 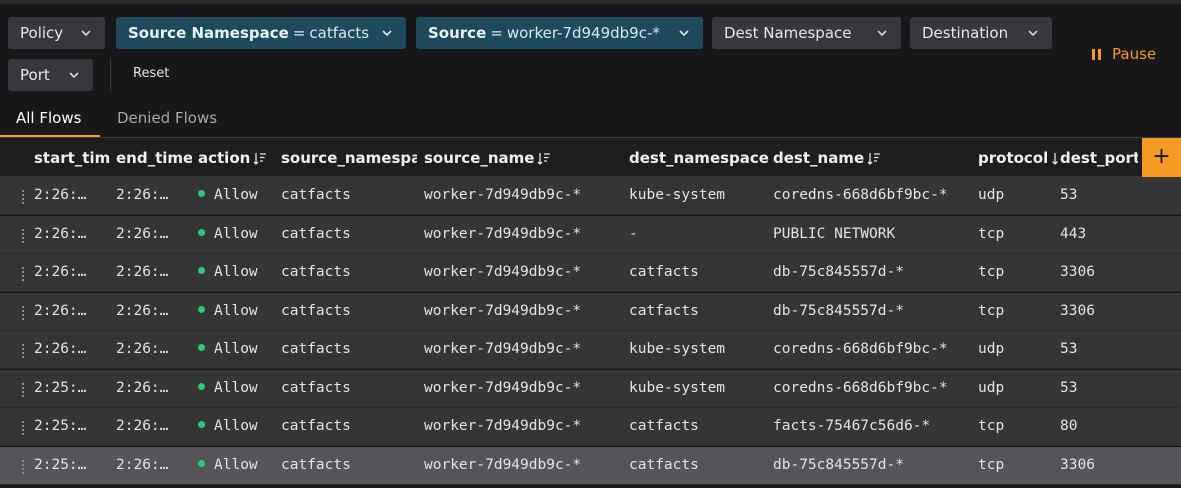 I want to click on source-filter-key: Source, so click(x=457, y=33).